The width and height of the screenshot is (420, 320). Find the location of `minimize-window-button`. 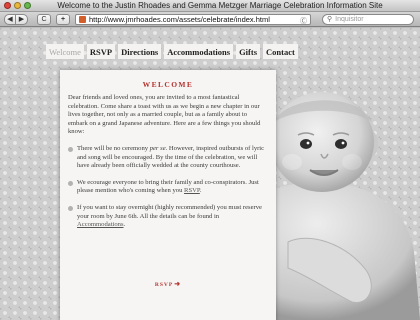

minimize-window-button is located at coordinates (17, 5).